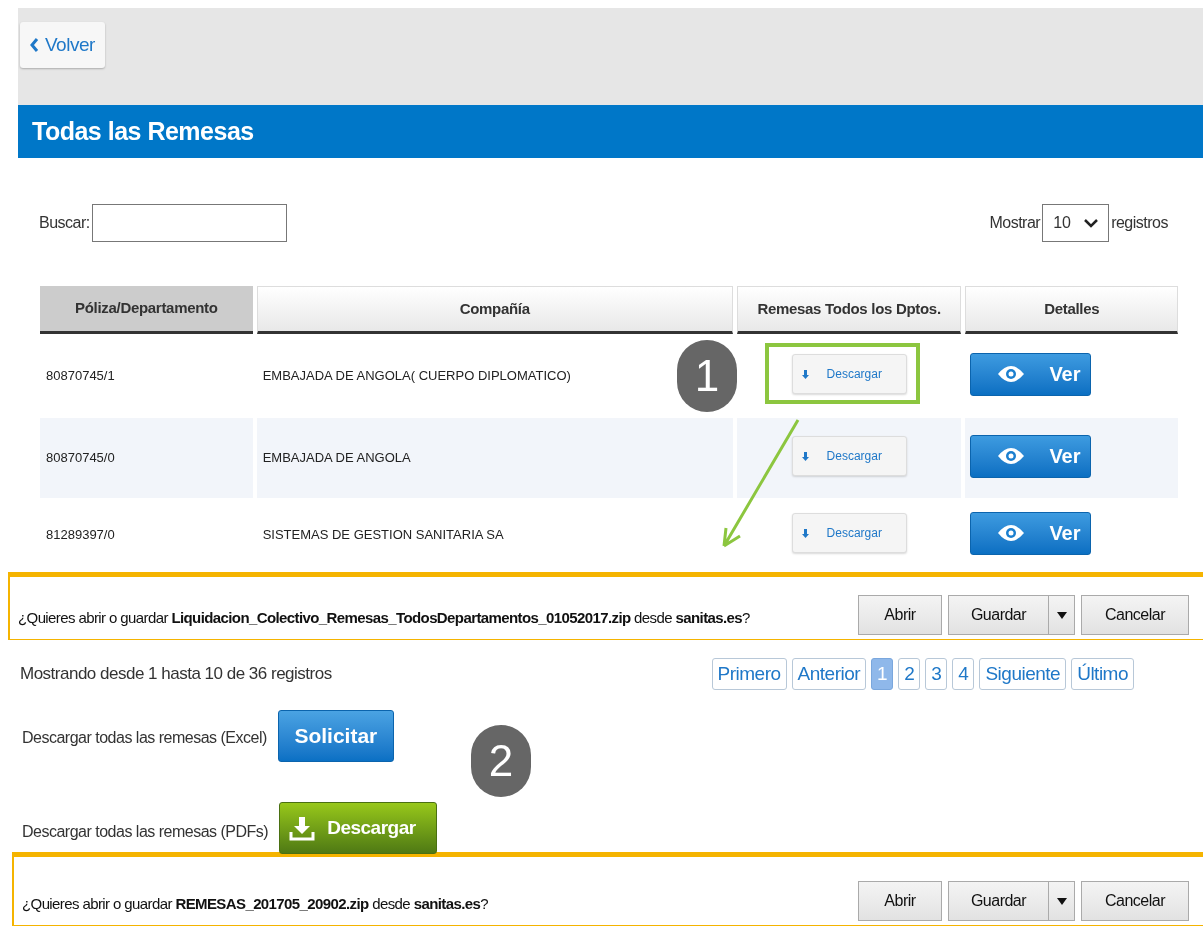  I want to click on download-label: Descargar todas las remesas (PDFs), so click(145, 832).